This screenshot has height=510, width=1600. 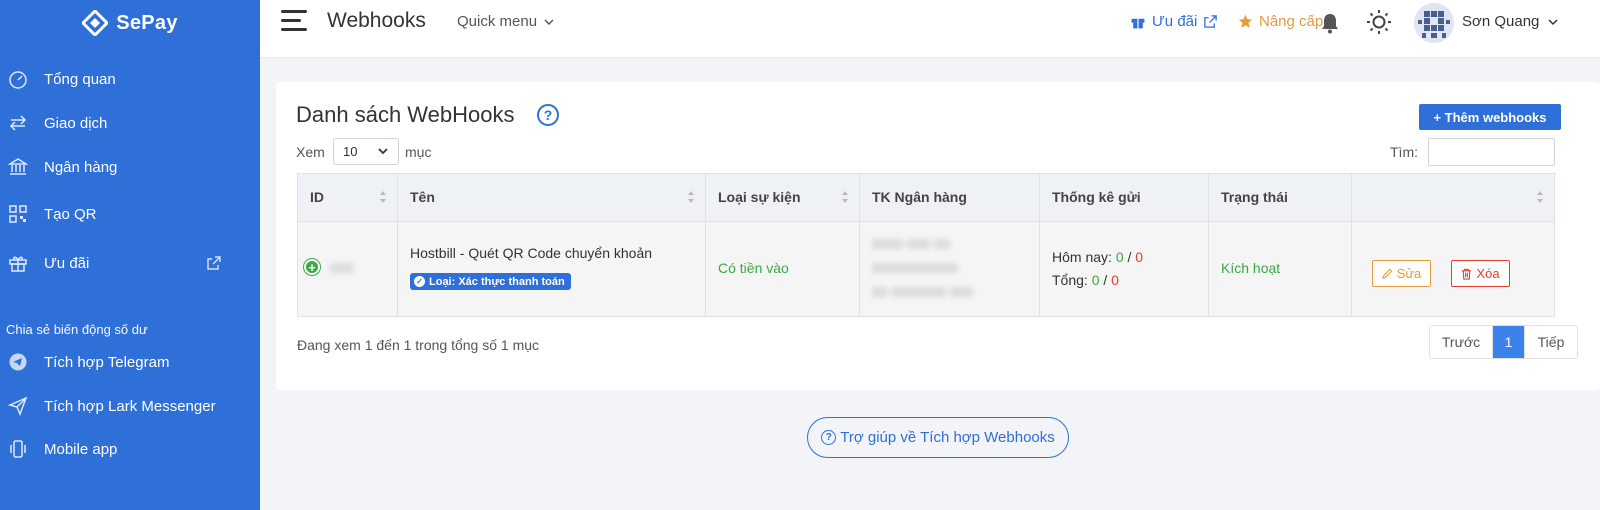 I want to click on sidebar-item-tao-qr: Tạo QR, so click(x=130, y=214).